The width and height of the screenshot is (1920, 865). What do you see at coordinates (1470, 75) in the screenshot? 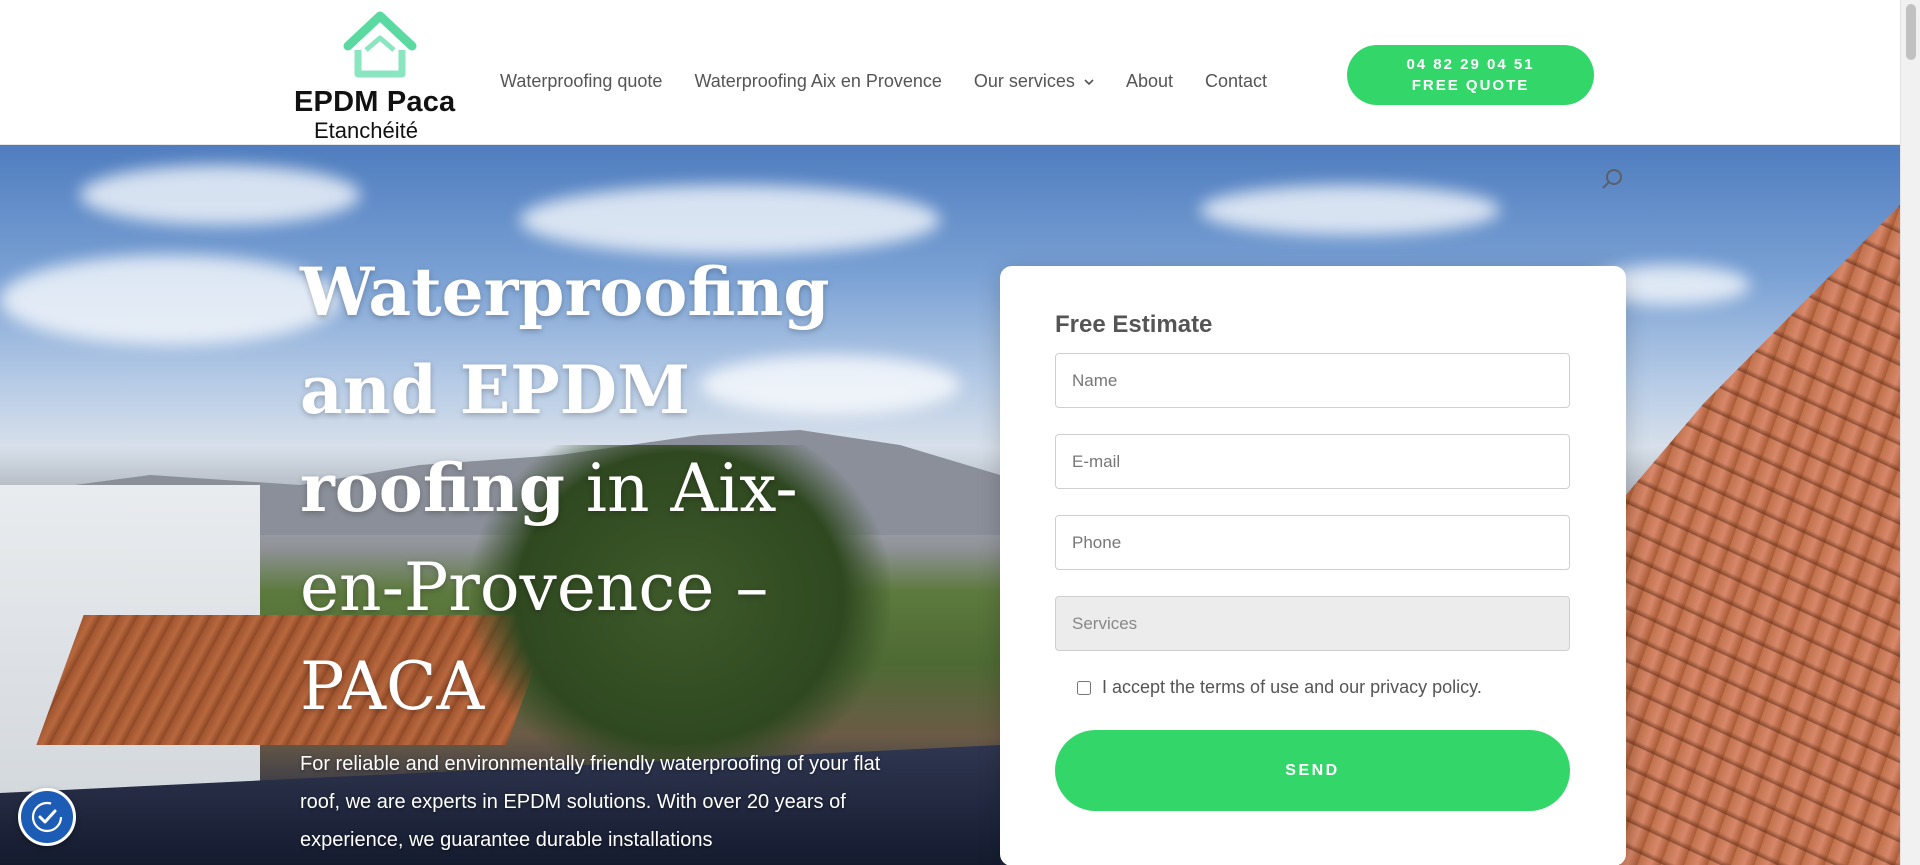
I see `free-quote-button: 04 82 29 04 51 FREE QUOTE` at bounding box center [1470, 75].